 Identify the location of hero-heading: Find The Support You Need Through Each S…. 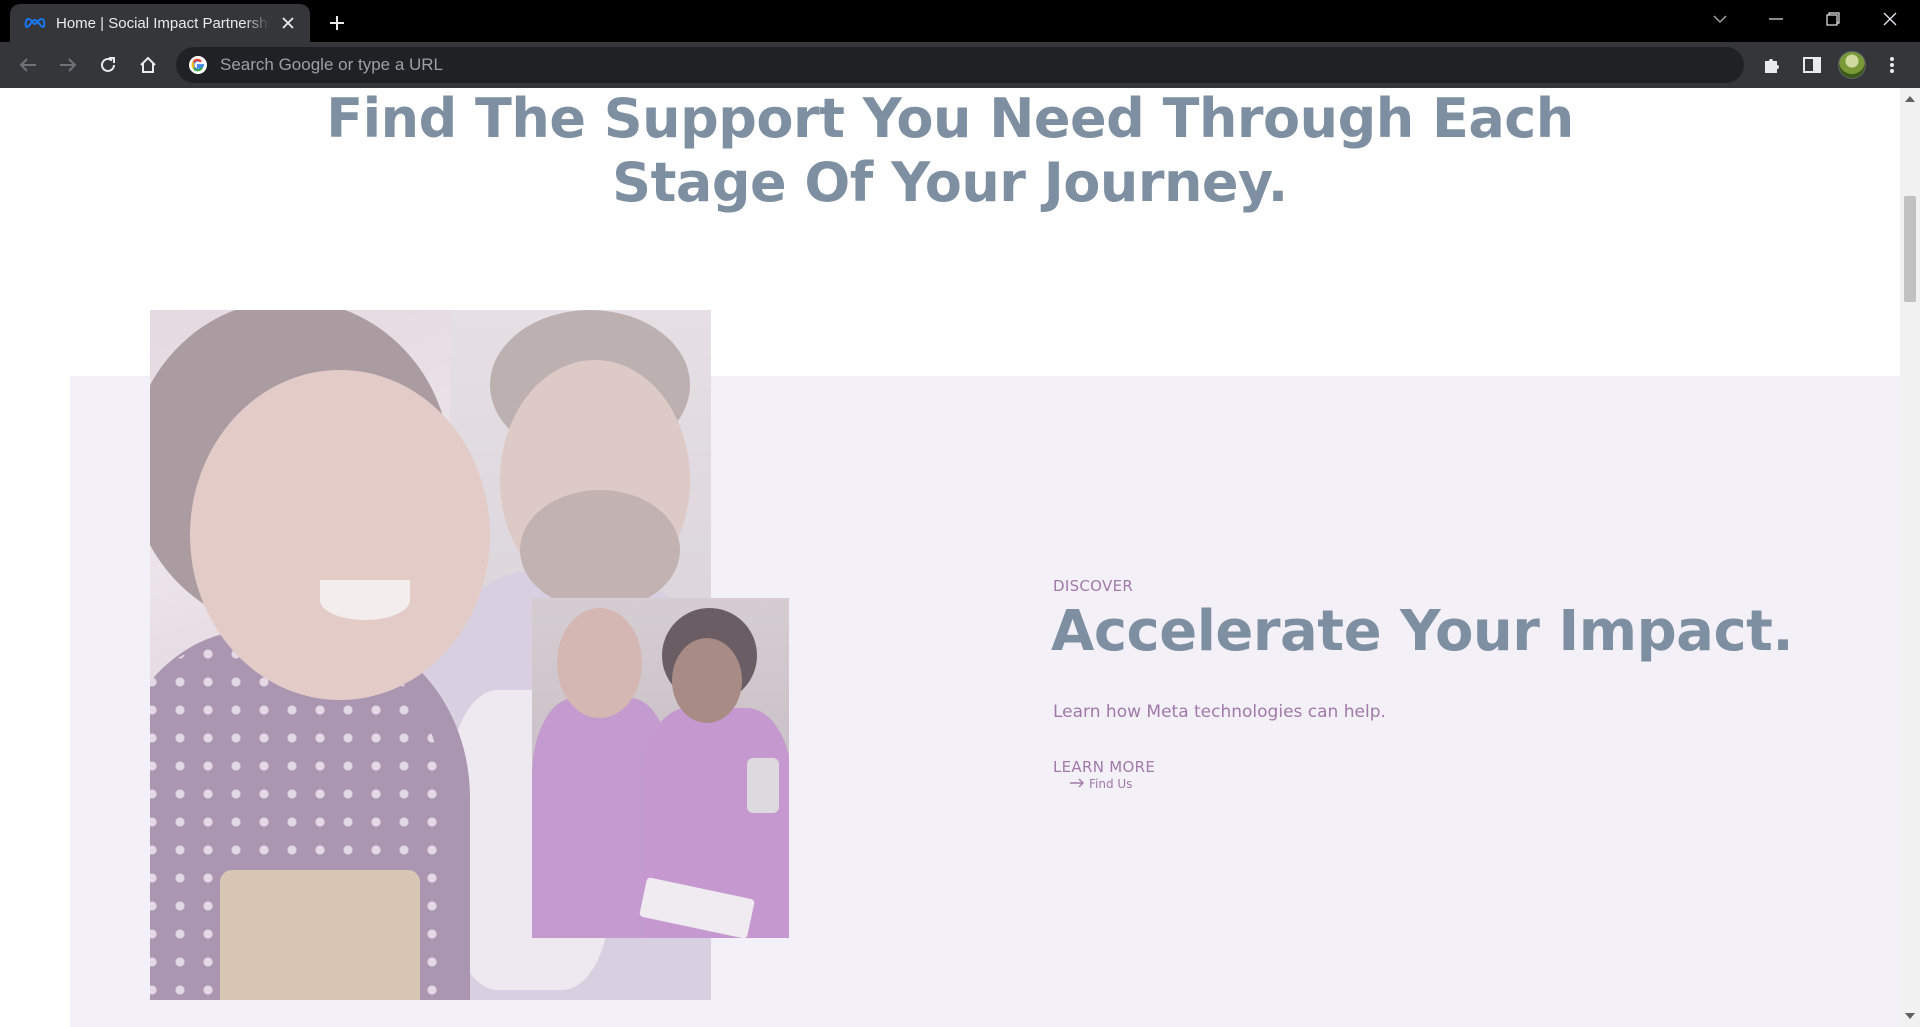
(950, 151).